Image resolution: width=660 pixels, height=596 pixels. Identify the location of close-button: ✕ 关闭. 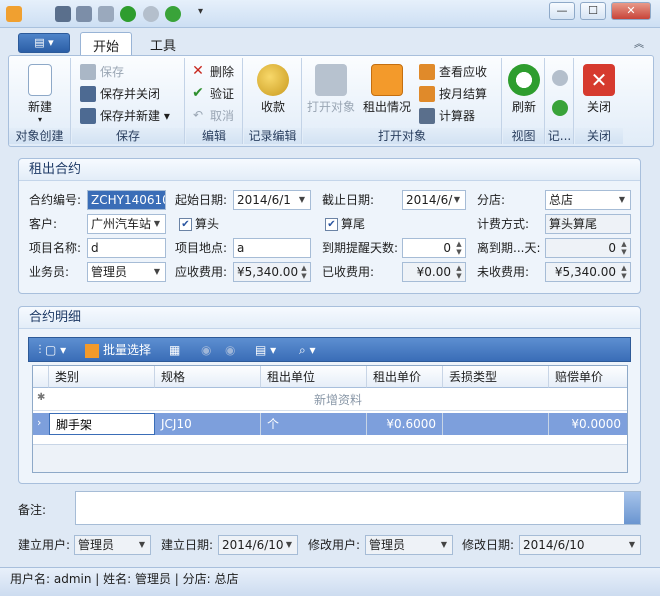
(599, 87).